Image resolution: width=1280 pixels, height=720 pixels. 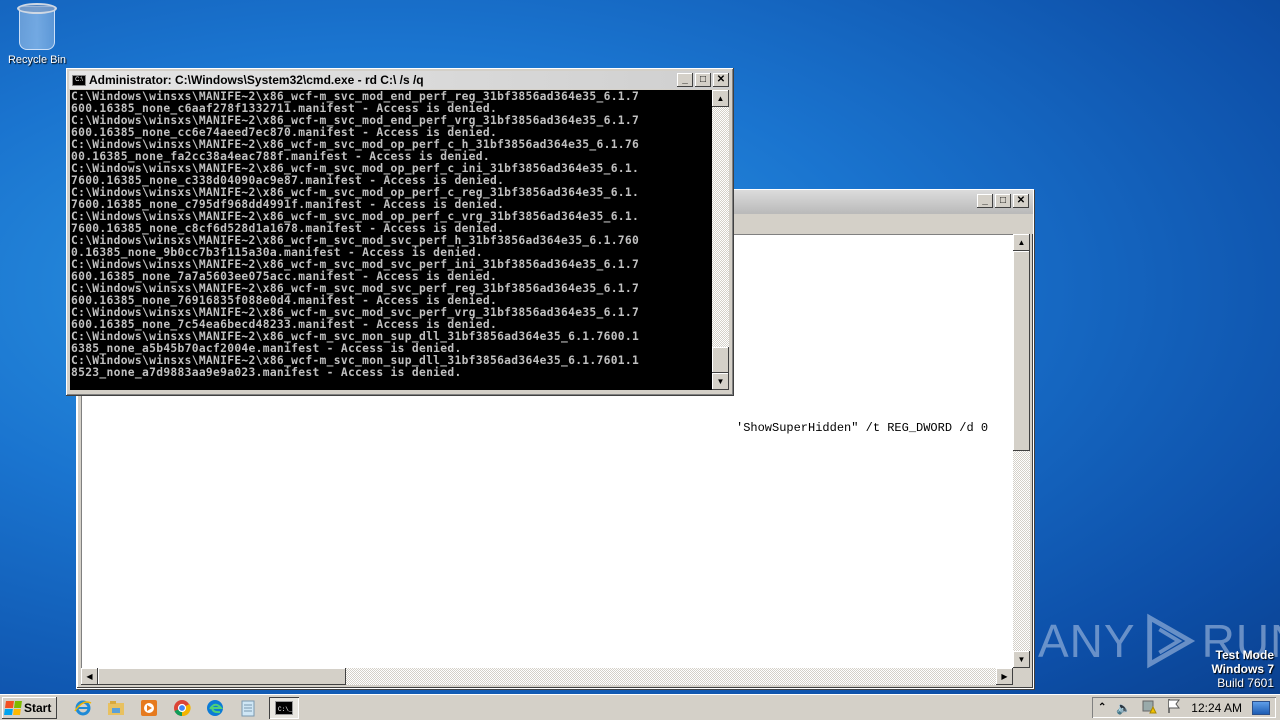 What do you see at coordinates (89, 676) in the screenshot?
I see `scroll-left-button: ◀` at bounding box center [89, 676].